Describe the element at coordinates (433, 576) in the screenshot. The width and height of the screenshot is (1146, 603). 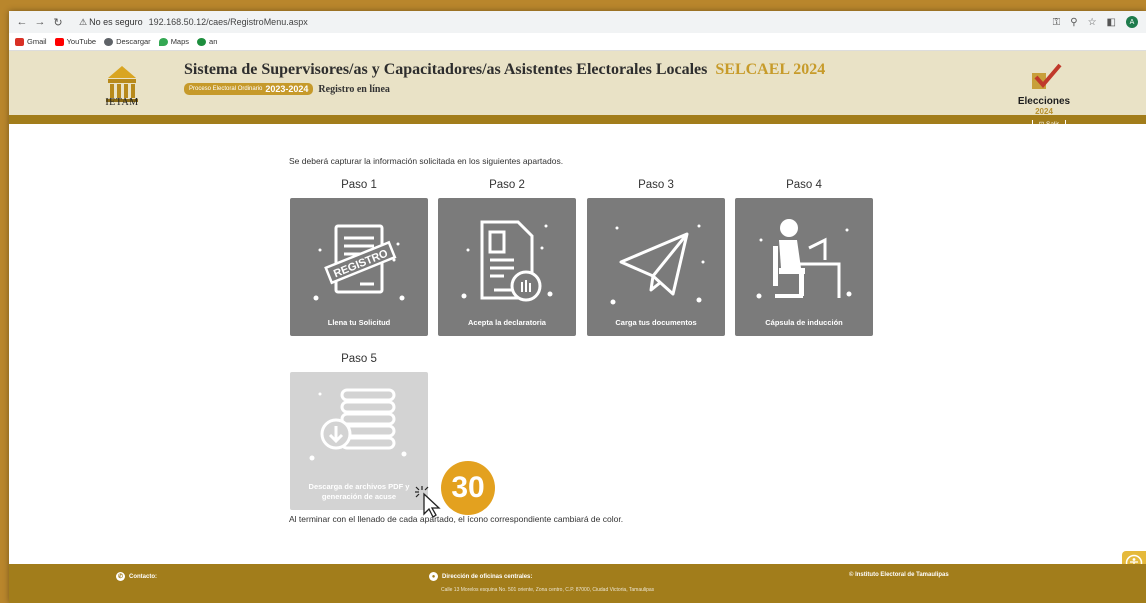
I see `location-icon: ●` at that location.